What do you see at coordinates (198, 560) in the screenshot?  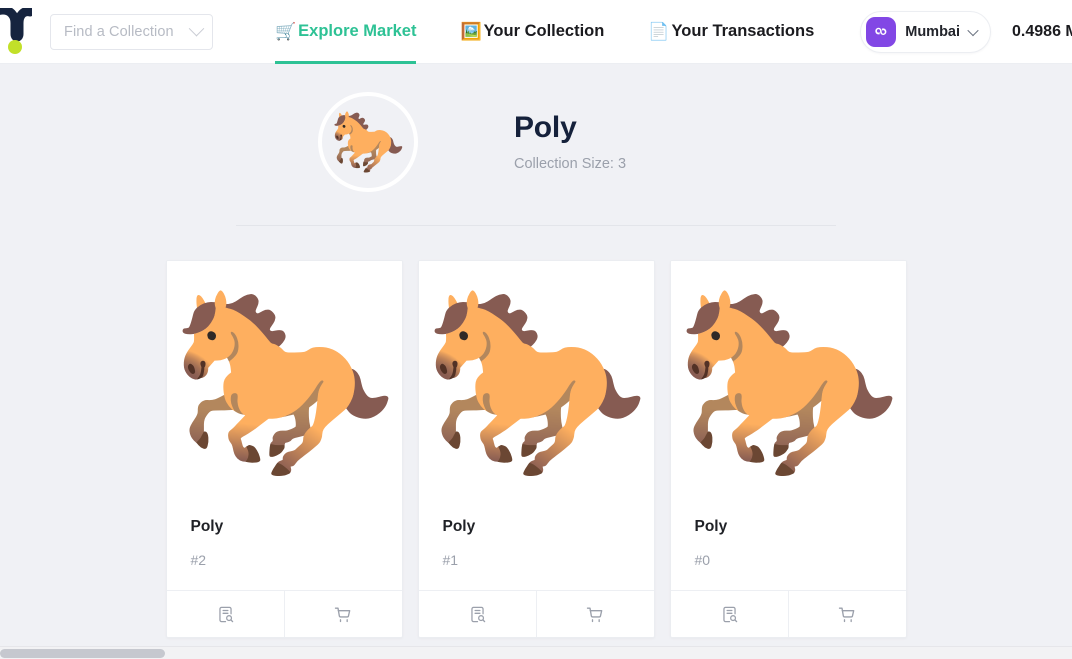 I see `nft-token-id: #2` at bounding box center [198, 560].